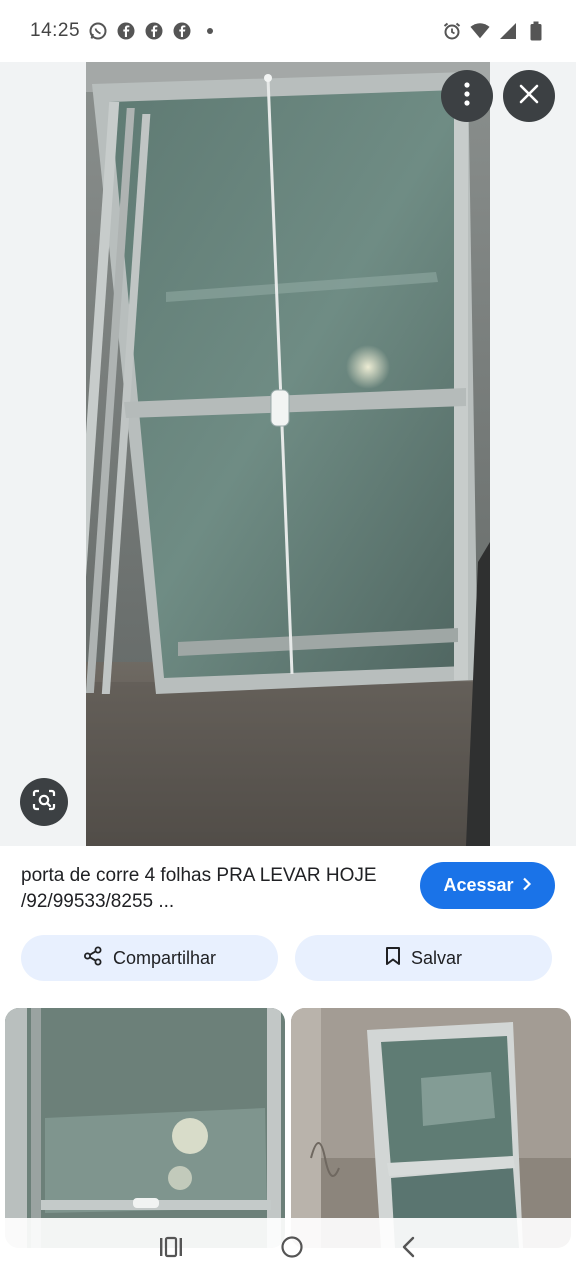  I want to click on whatsapp-icon, so click(98, 31).